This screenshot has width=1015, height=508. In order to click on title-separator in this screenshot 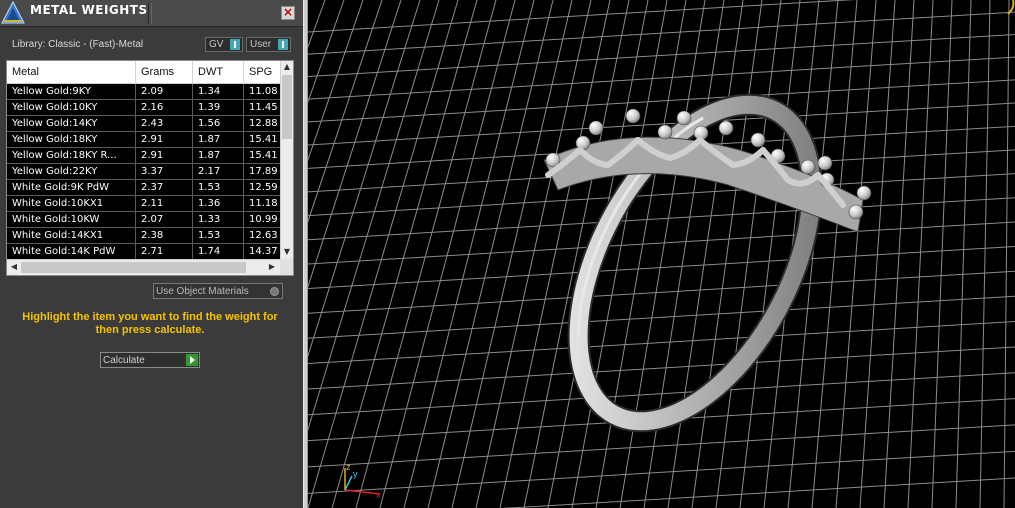, I will do `click(150, 13)`.